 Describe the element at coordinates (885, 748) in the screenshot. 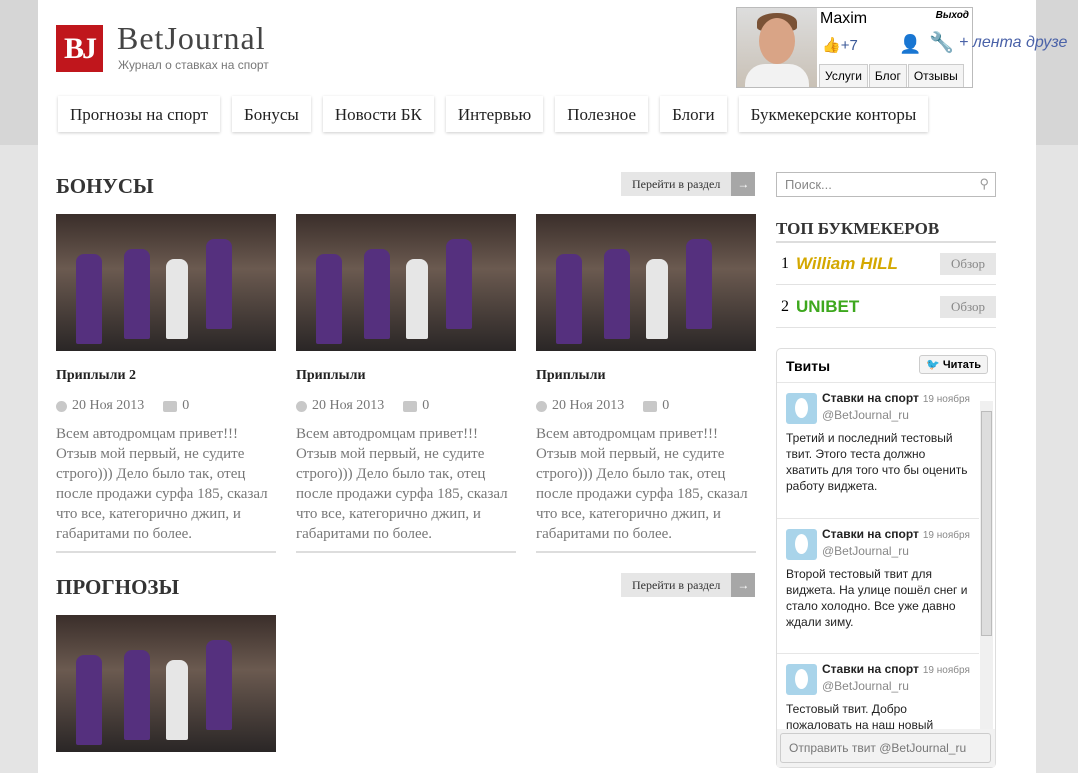

I see `tweet-input: Отправить твит @BetJournal_ru` at that location.